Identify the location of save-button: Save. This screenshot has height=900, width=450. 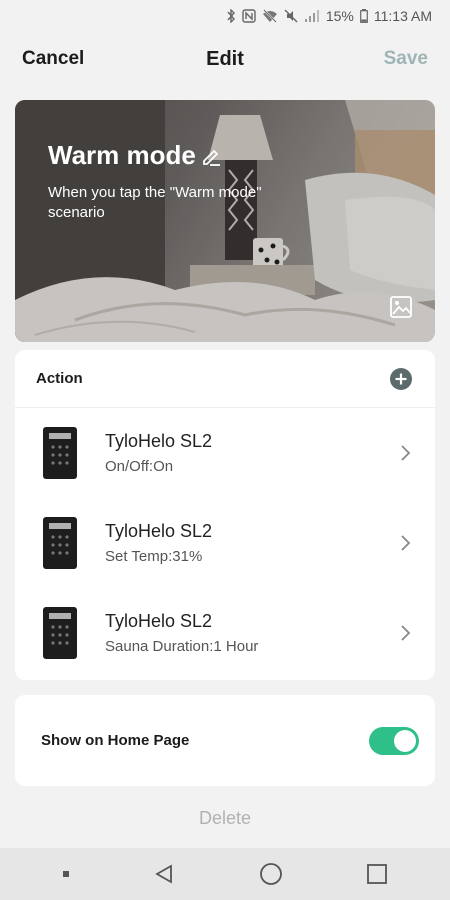
(406, 59).